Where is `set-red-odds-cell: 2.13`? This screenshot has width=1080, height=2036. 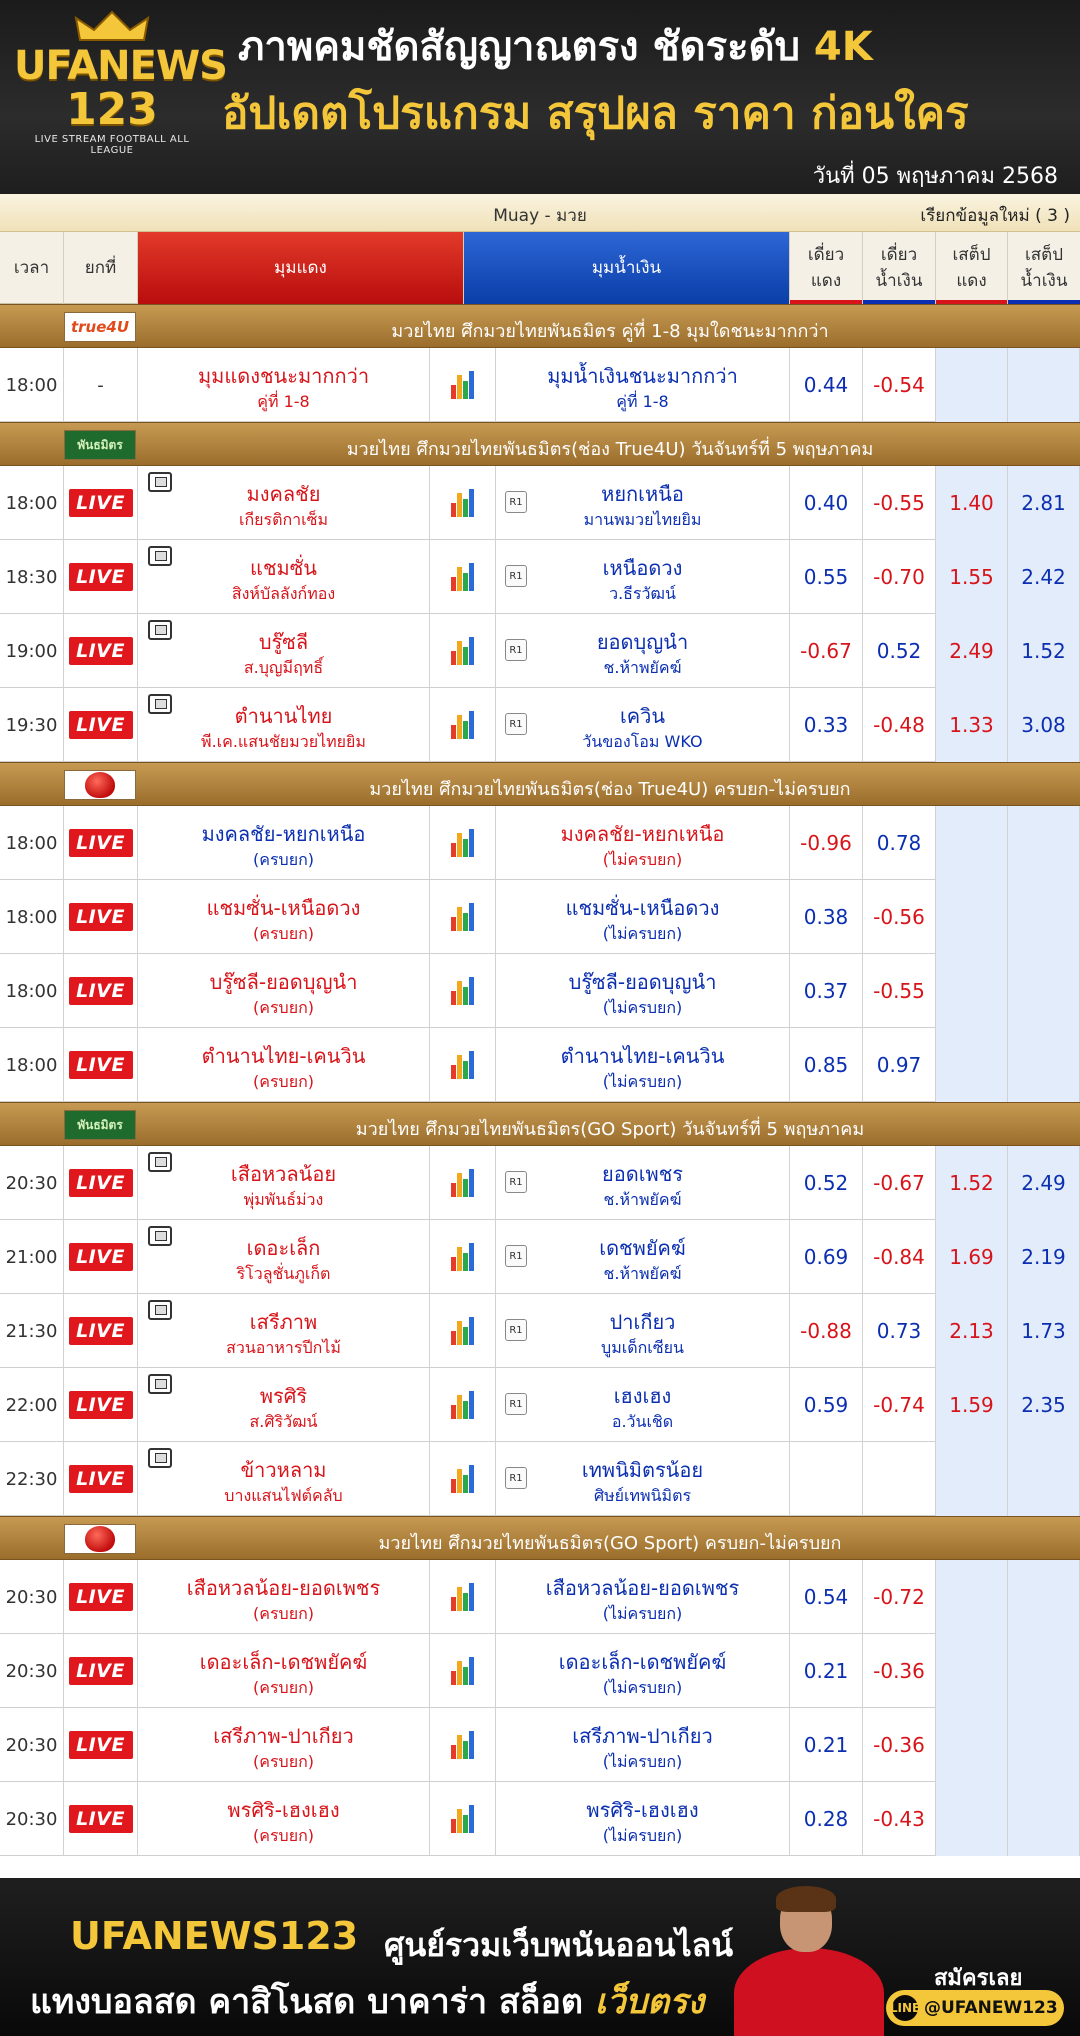
set-red-odds-cell: 2.13 is located at coordinates (972, 1331).